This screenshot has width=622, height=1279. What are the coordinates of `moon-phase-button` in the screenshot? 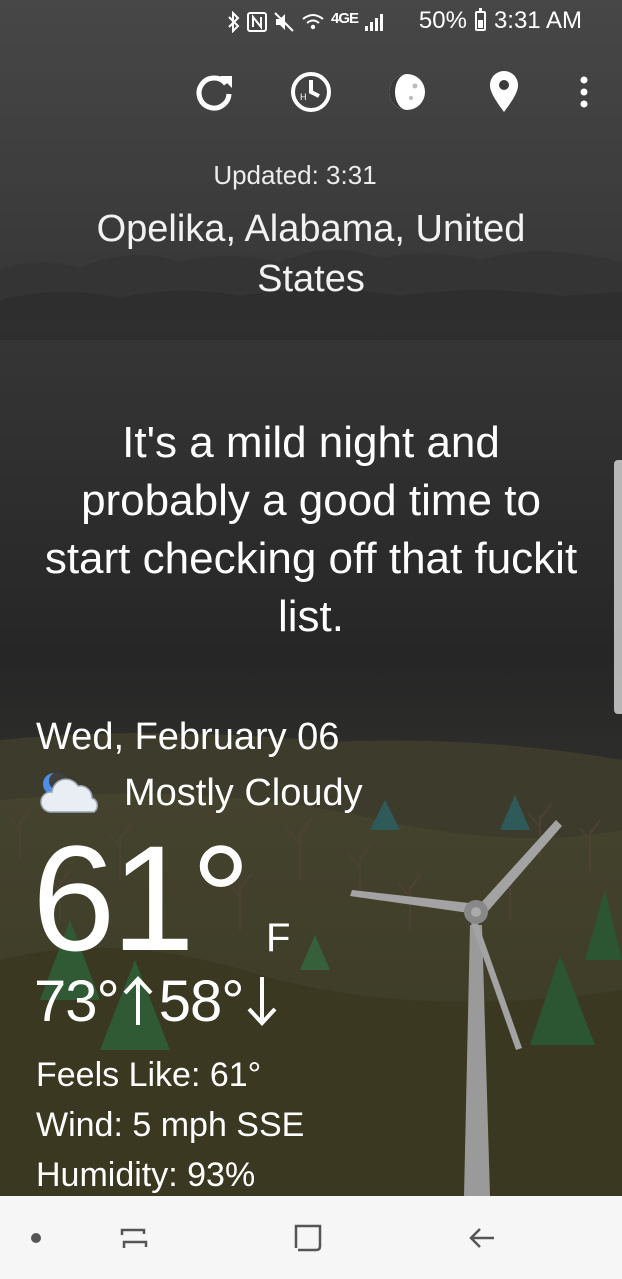 It's located at (407, 92).